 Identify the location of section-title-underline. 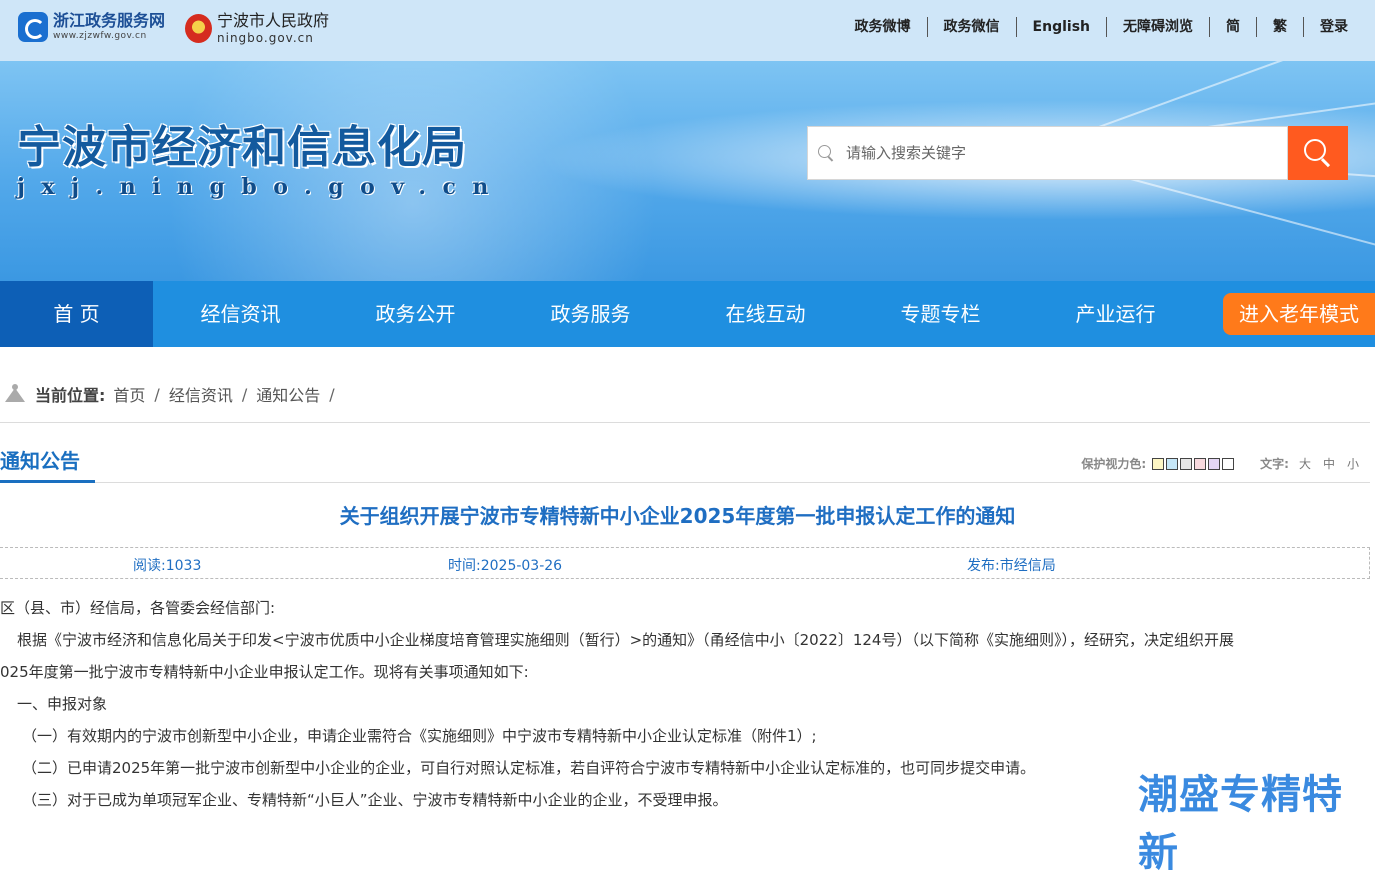
(47, 481).